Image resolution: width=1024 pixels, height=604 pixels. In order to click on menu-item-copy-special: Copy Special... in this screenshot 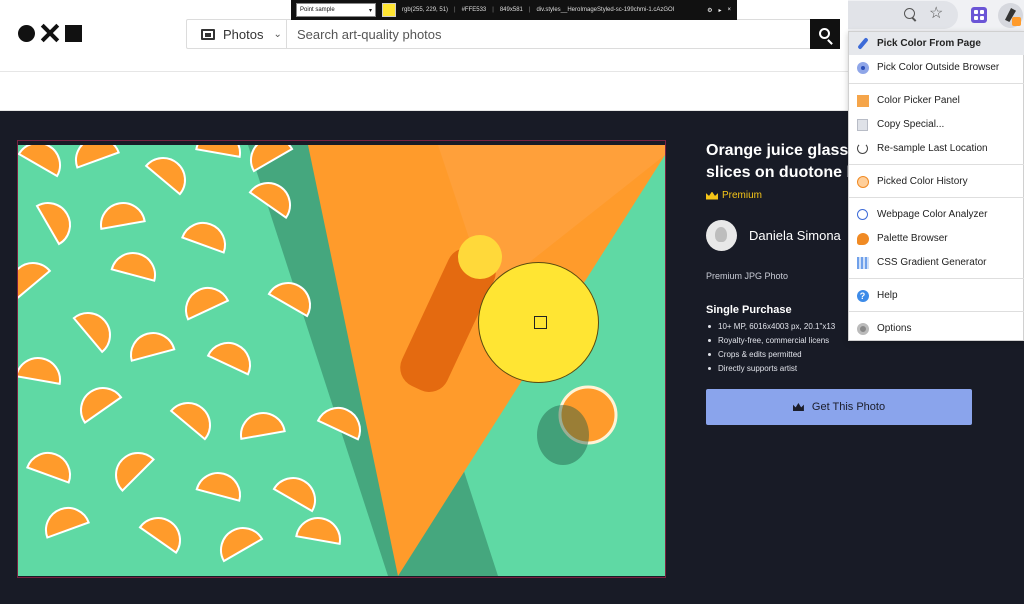, I will do `click(936, 124)`.